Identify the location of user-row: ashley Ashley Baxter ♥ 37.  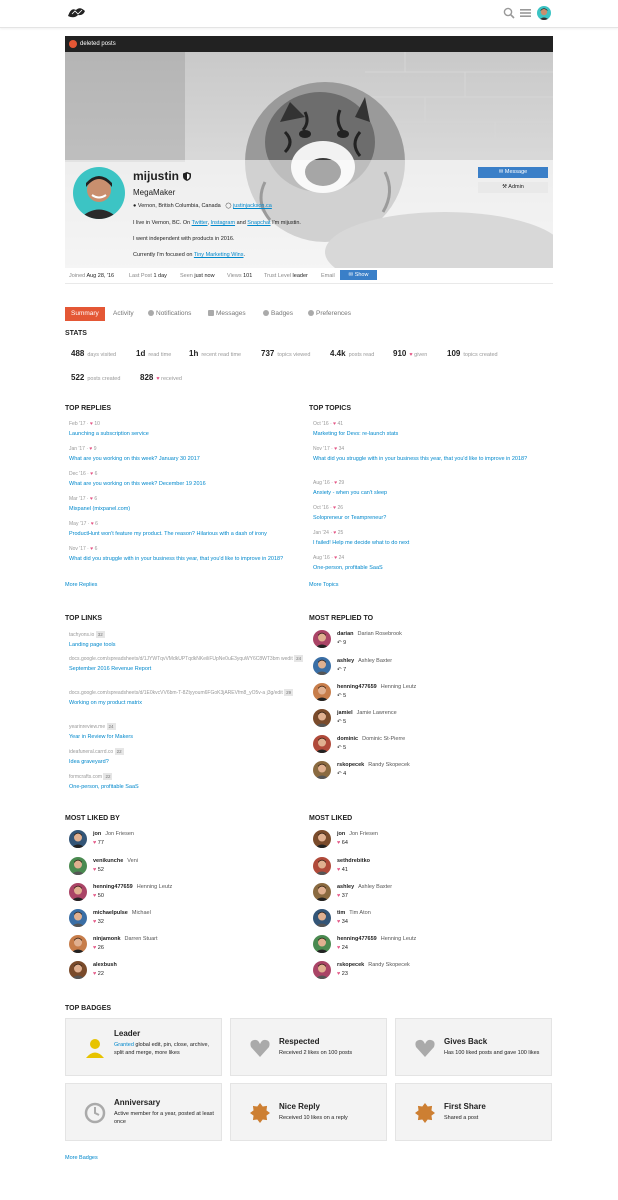
(413, 894).